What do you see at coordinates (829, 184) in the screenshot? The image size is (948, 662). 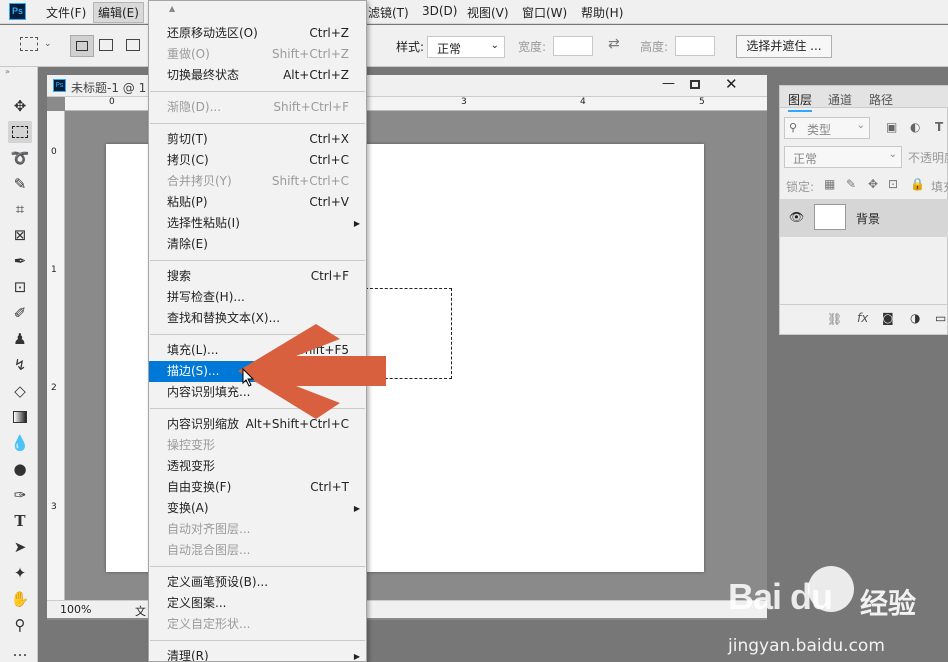 I see `lock-transparent-icon: ▦` at bounding box center [829, 184].